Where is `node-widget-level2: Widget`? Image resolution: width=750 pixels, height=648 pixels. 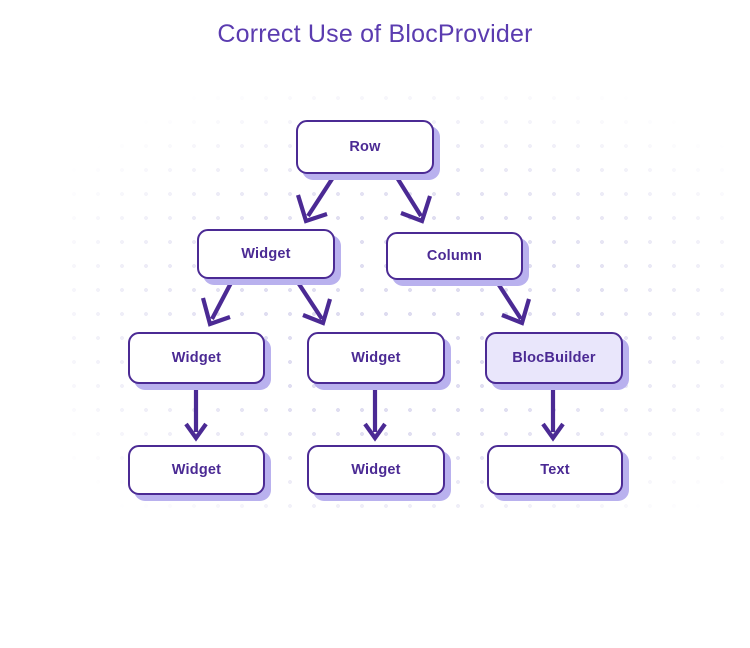 node-widget-level2: Widget is located at coordinates (266, 254).